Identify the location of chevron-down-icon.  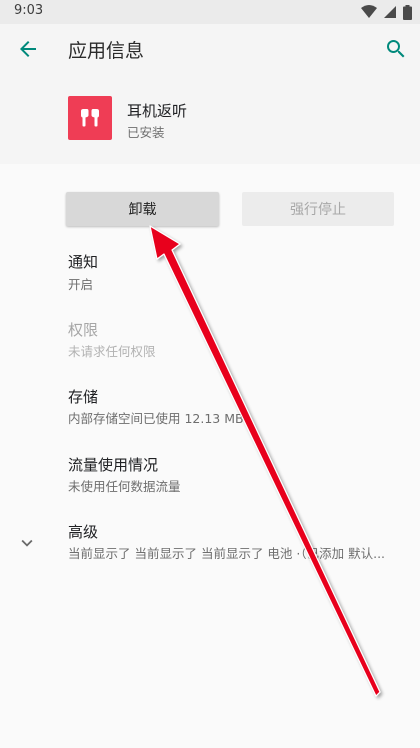
(27, 543).